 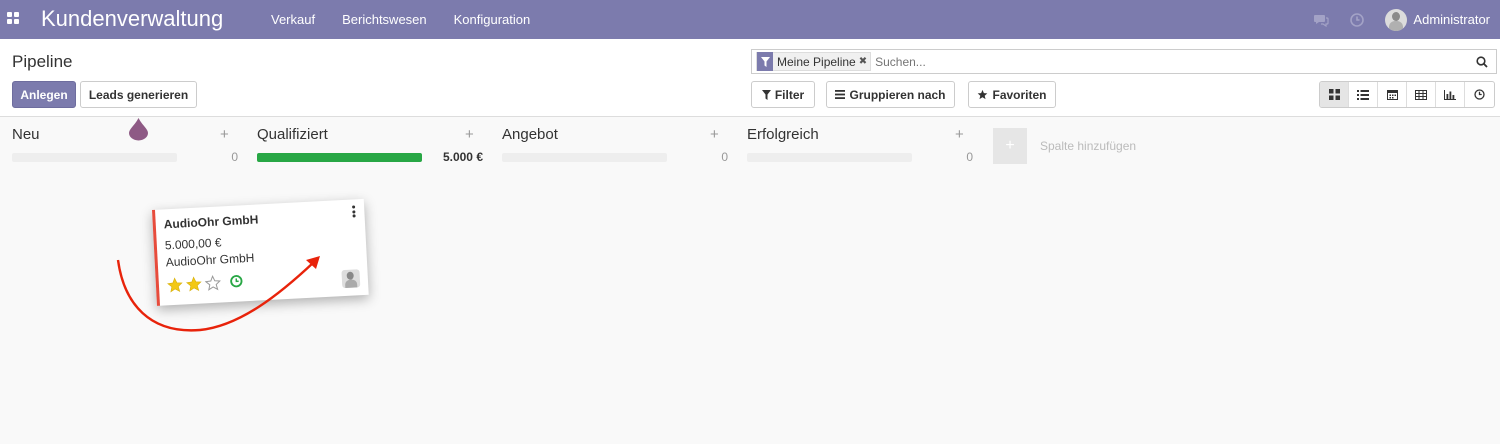 I want to click on search-box: Meine Pipeline ✖, so click(x=1124, y=61).